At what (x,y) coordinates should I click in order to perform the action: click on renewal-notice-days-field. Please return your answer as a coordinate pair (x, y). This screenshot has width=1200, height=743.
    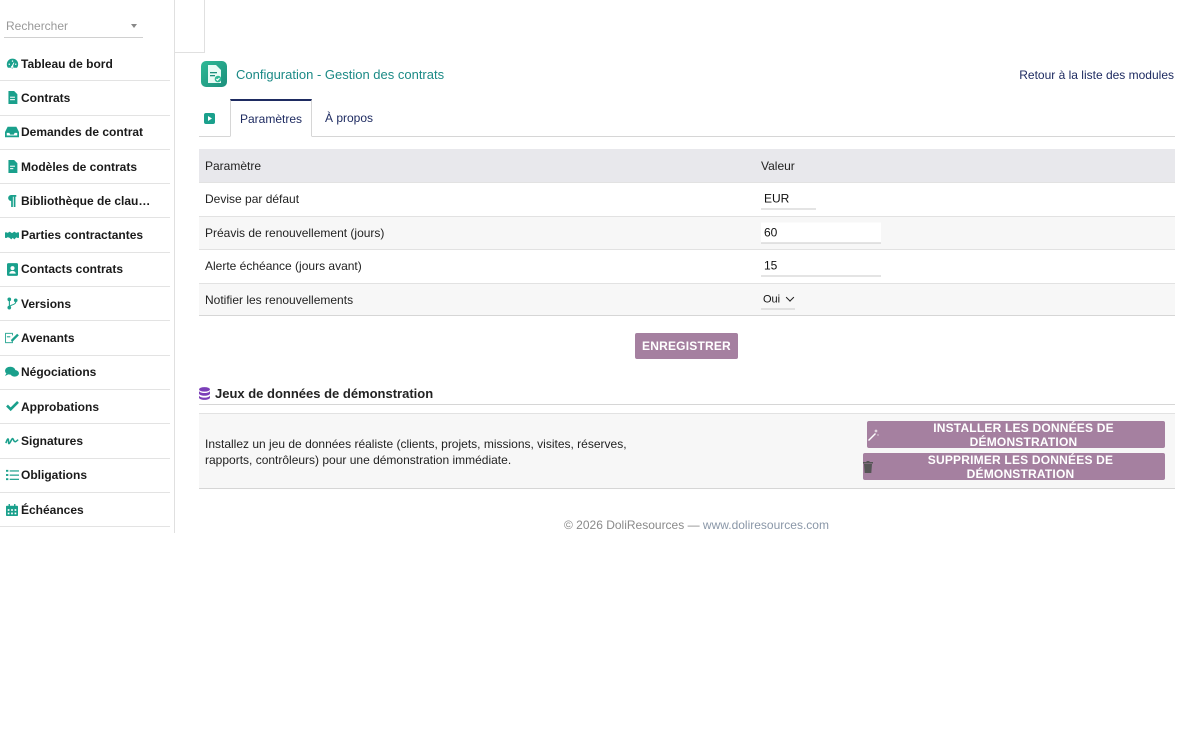
    Looking at the image, I should click on (821, 233).